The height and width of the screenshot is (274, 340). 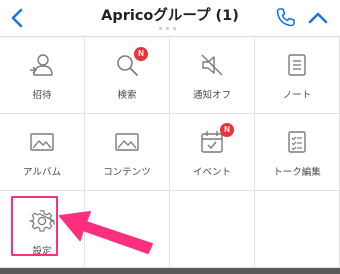 I want to click on chevron-left-icon, so click(x=17, y=18).